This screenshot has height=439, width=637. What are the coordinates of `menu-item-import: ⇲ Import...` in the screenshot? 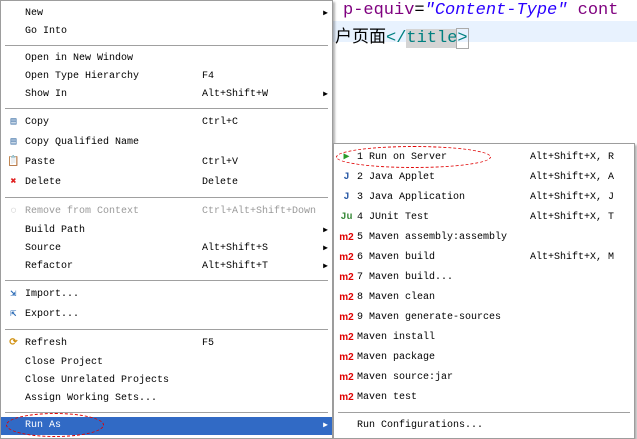 It's located at (166, 295).